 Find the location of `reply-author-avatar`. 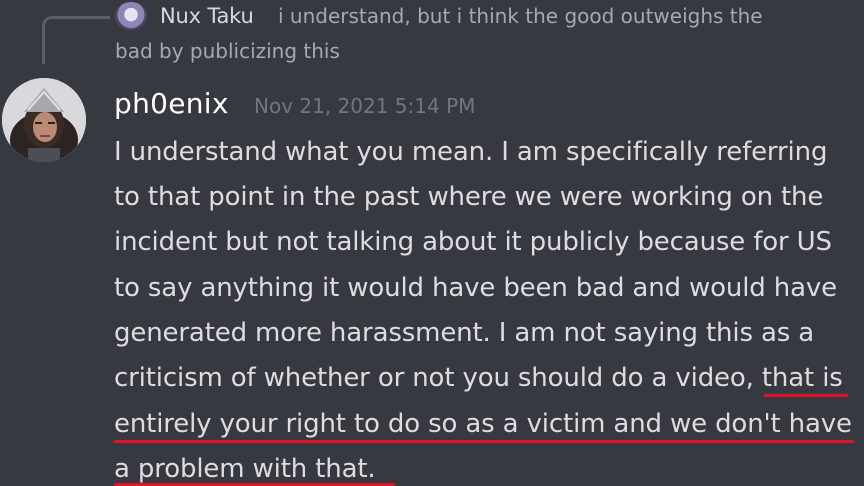

reply-author-avatar is located at coordinates (131, 16).